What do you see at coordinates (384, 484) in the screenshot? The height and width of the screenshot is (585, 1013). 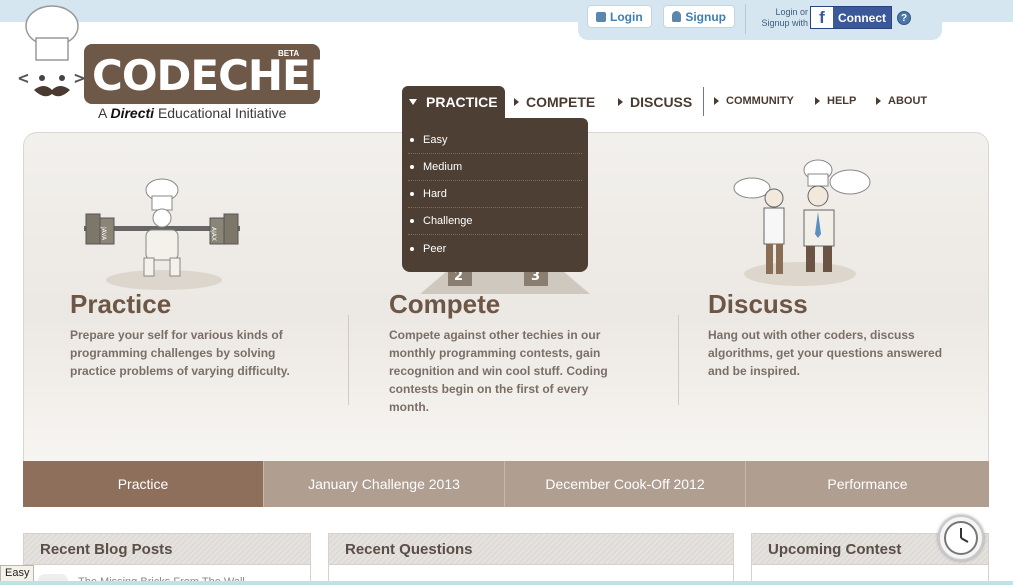 I see `tab-january-challenge: January Challenge 2013` at bounding box center [384, 484].